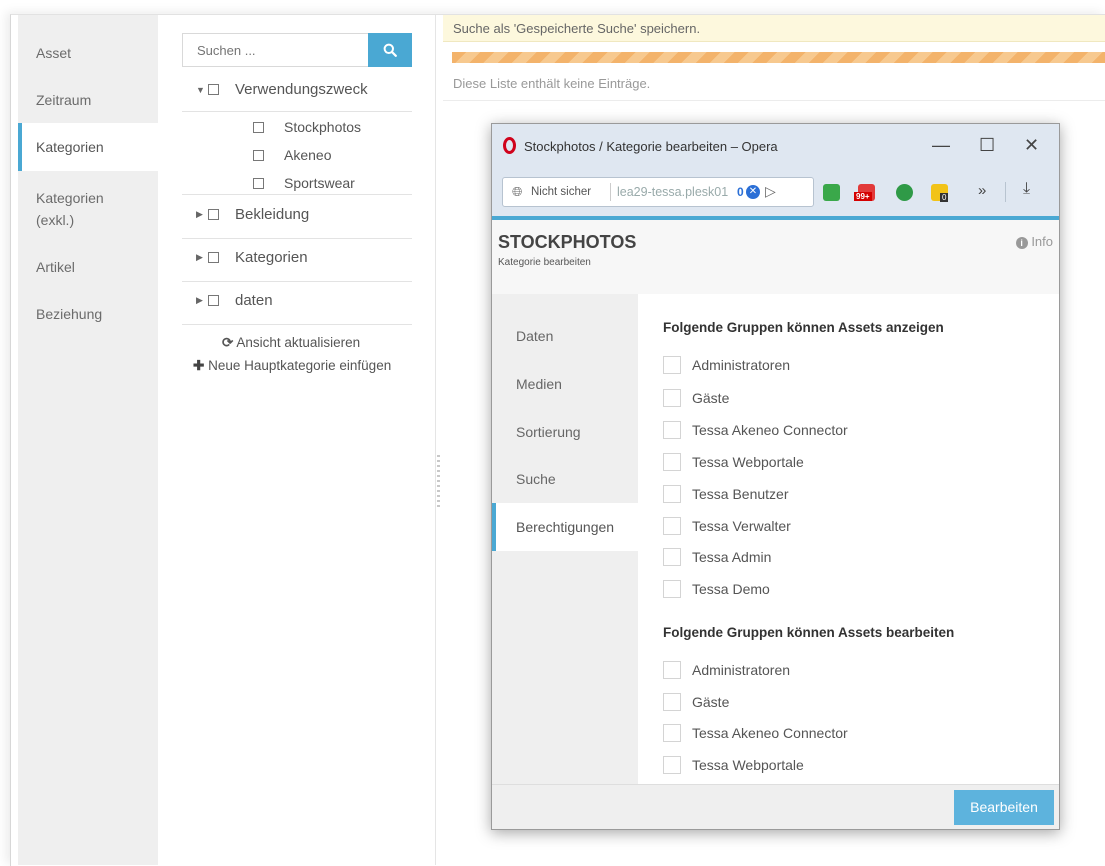  What do you see at coordinates (88, 147) in the screenshot?
I see `nav-item-kategorien: Kategorien` at bounding box center [88, 147].